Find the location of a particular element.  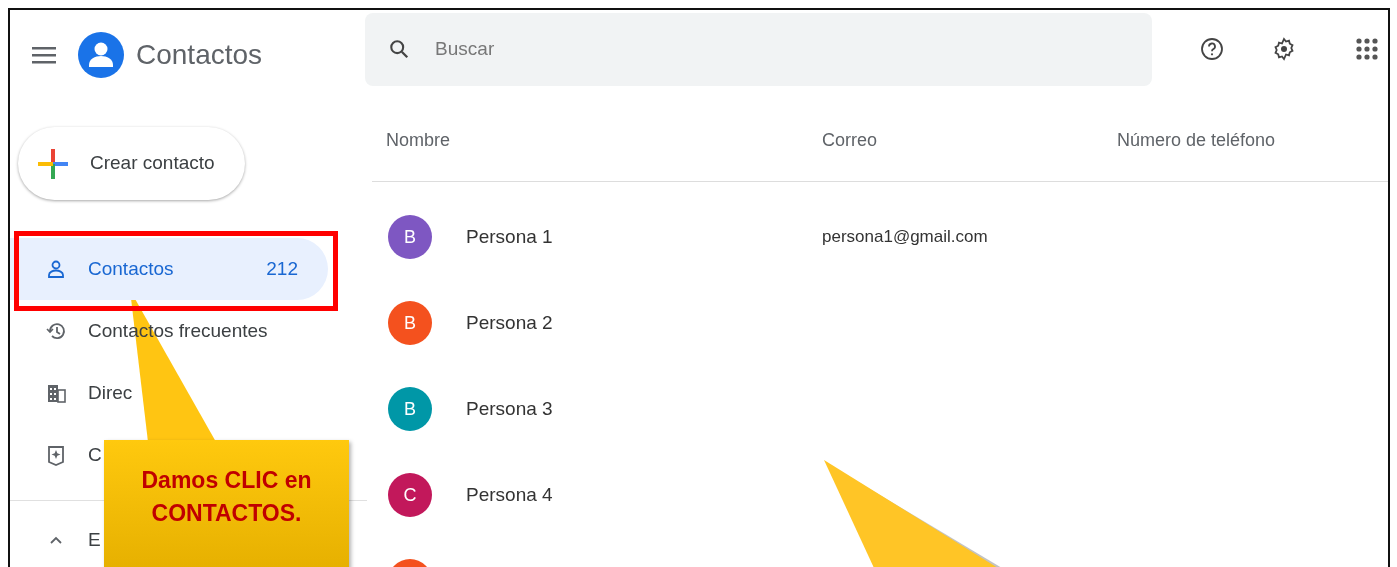

app-title: Contactos is located at coordinates (199, 55).